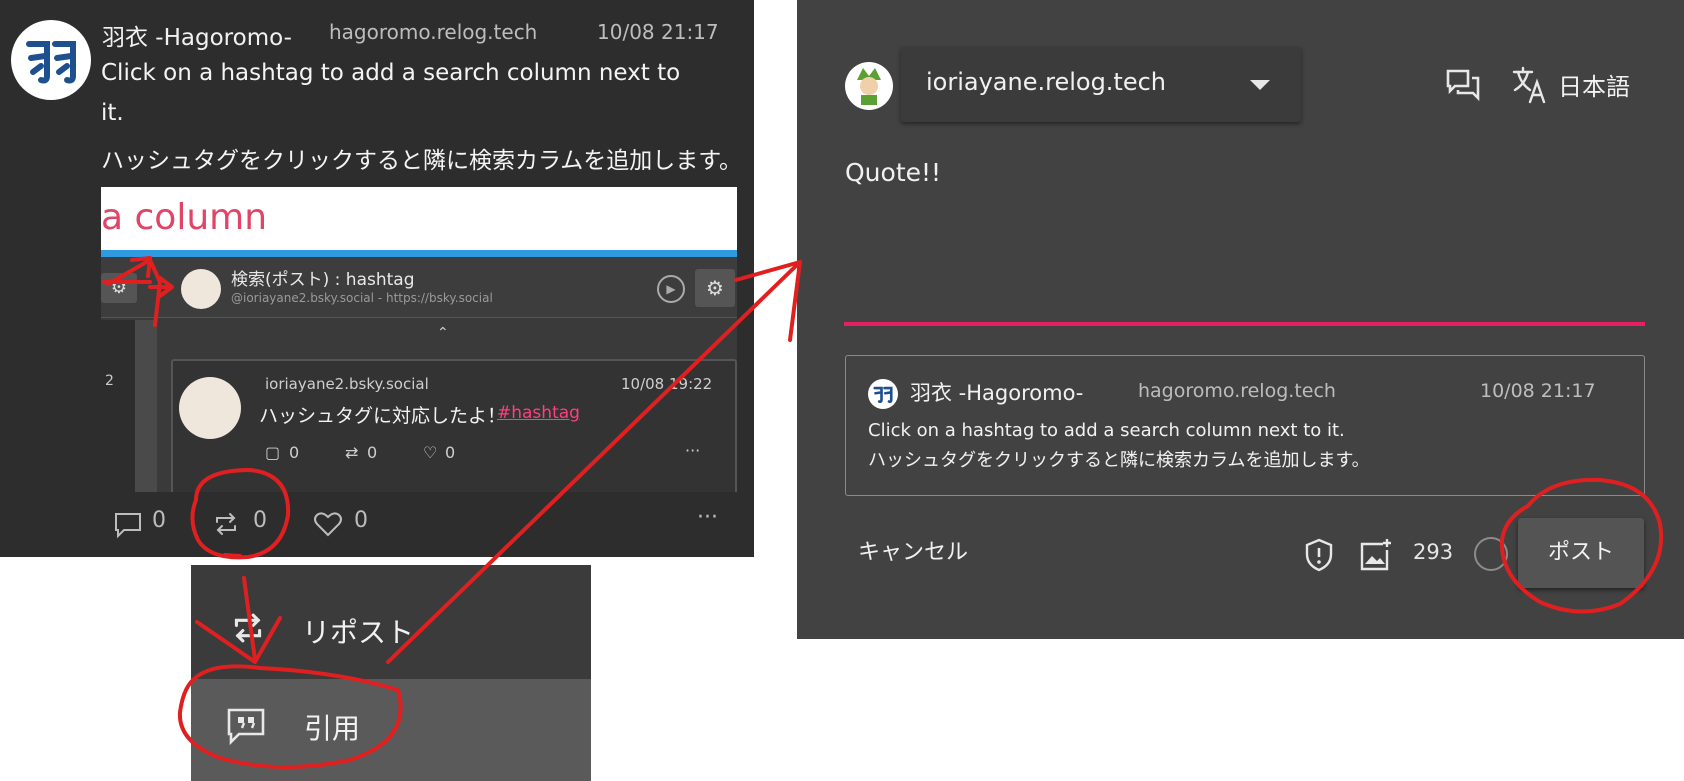  I want to click on language-select: 日本語, so click(1594, 84).